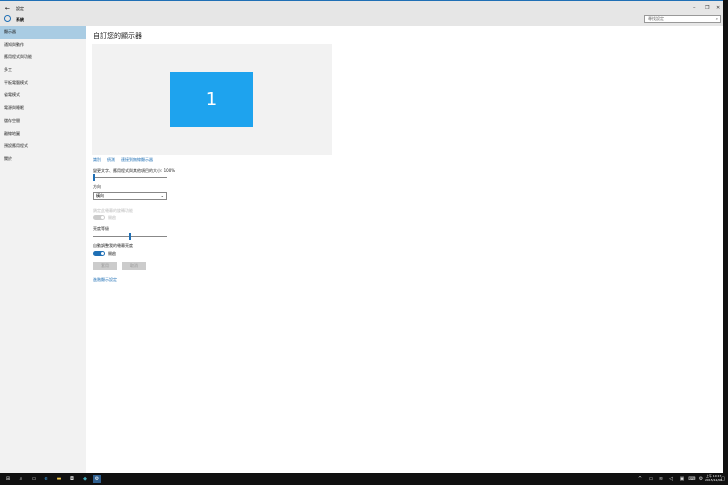 The height and width of the screenshot is (485, 728). I want to click on sidebar-item-apps: 應用程式與功能, so click(43, 57).